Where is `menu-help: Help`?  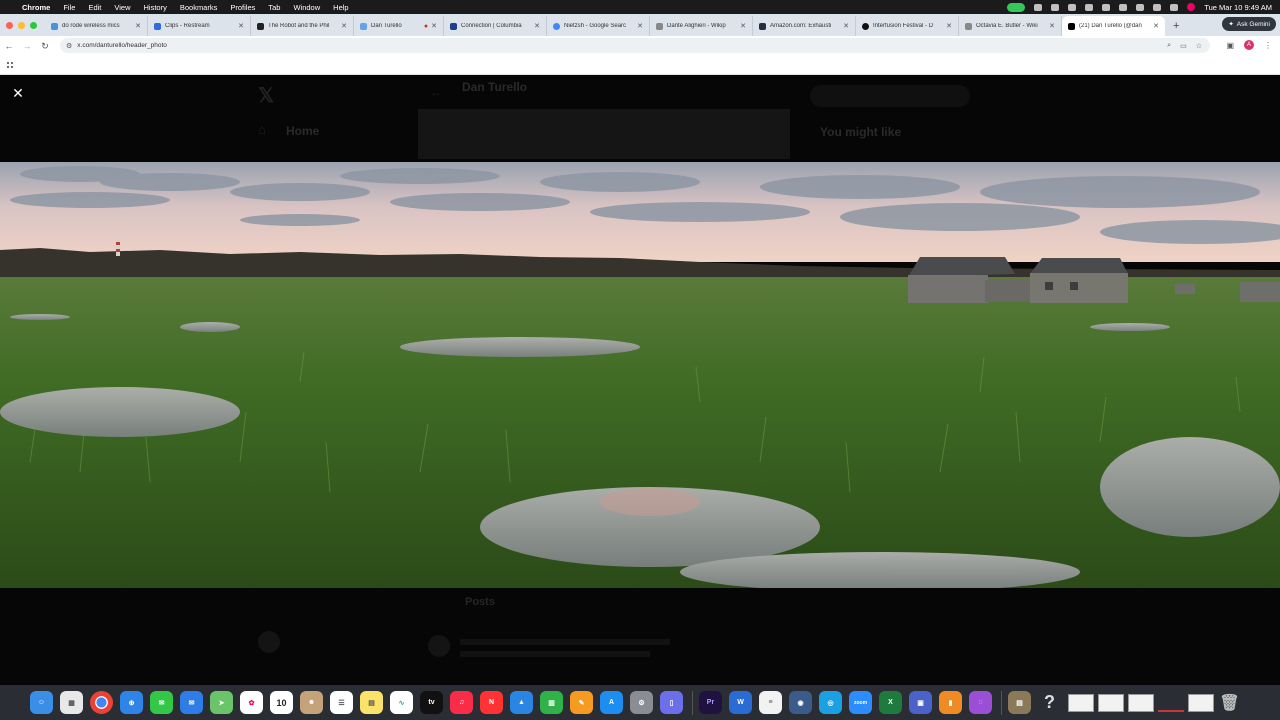 menu-help: Help is located at coordinates (340, 7).